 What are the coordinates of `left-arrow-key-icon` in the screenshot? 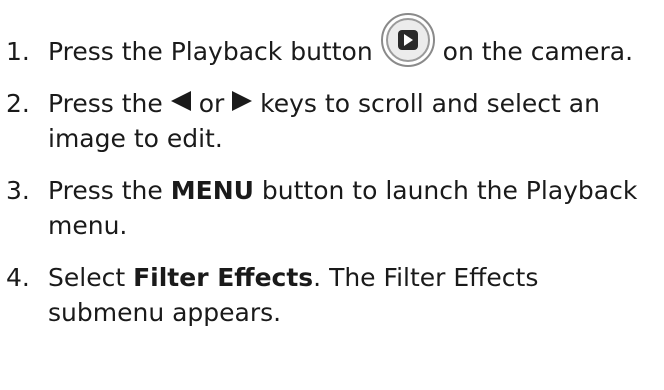 It's located at (180, 101).